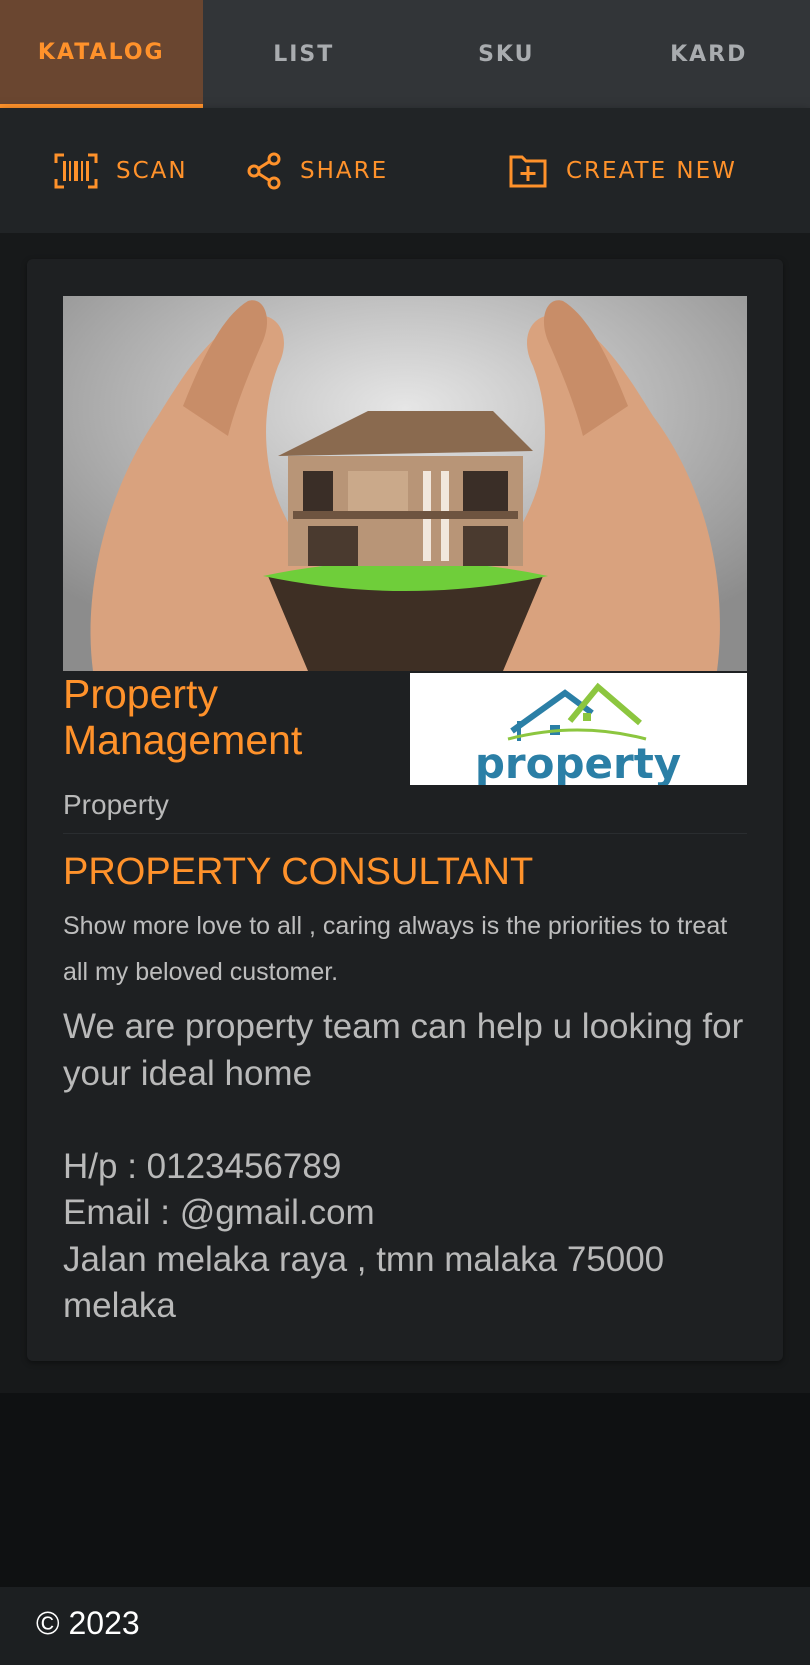 The width and height of the screenshot is (810, 1665). Describe the element at coordinates (506, 54) in the screenshot. I see `tab-sku: SKU` at that location.